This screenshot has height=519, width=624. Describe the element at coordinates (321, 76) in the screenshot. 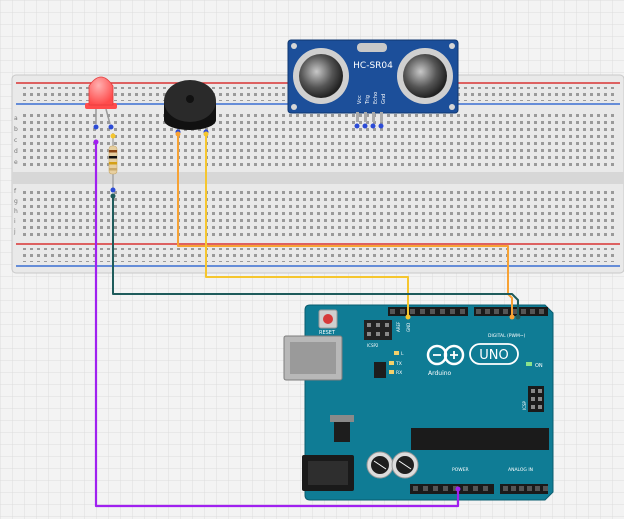

I see `left-transducer` at that location.